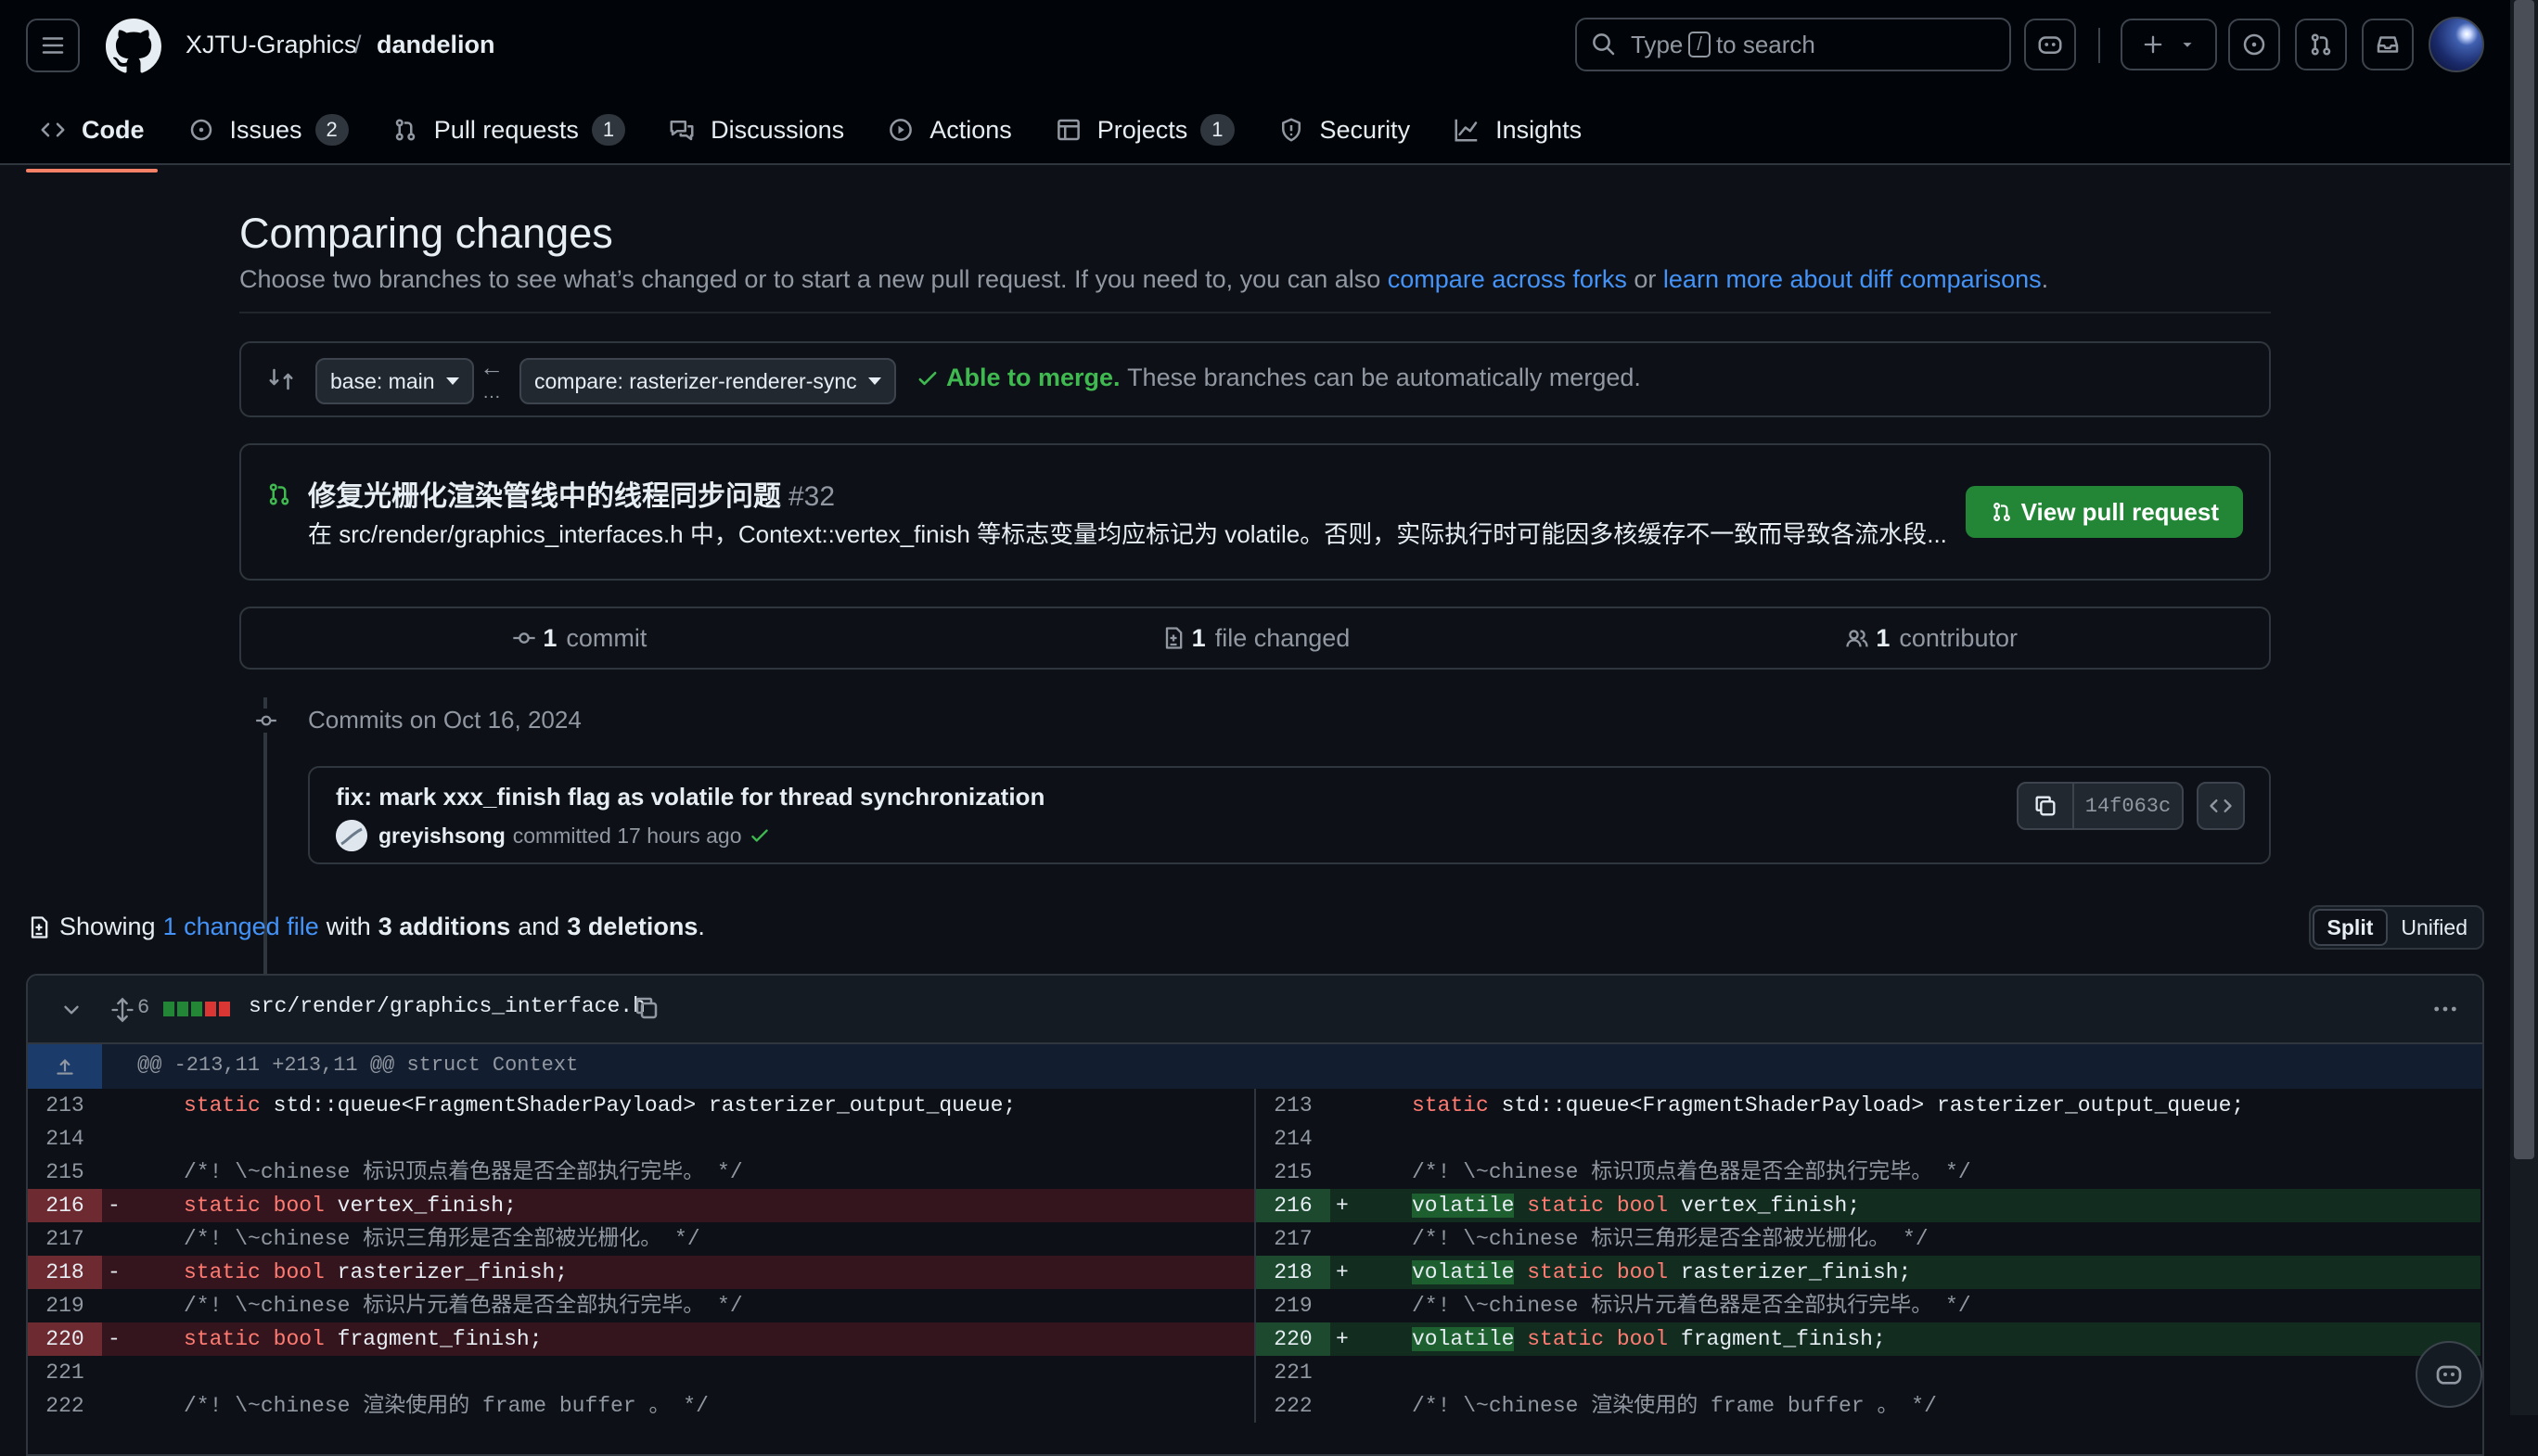  I want to click on divider, so click(1255, 312).